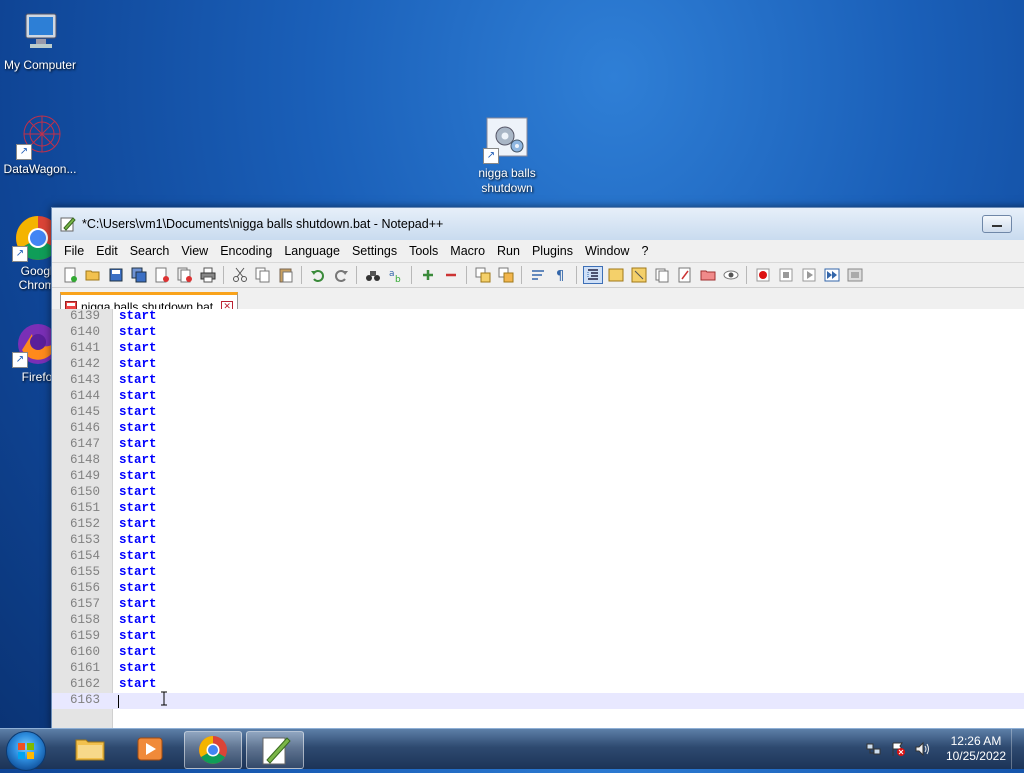 This screenshot has width=1024, height=773. What do you see at coordinates (162, 275) in the screenshot?
I see `close-file-button` at bounding box center [162, 275].